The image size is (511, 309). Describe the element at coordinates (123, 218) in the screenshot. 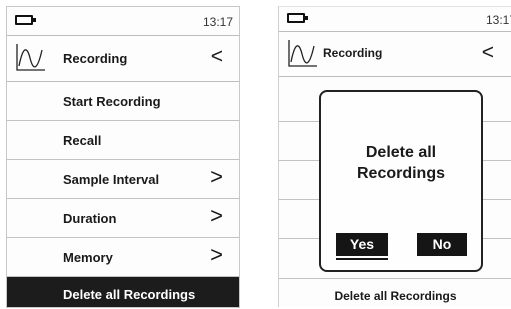

I see `menu-item-duration: Duration >` at that location.